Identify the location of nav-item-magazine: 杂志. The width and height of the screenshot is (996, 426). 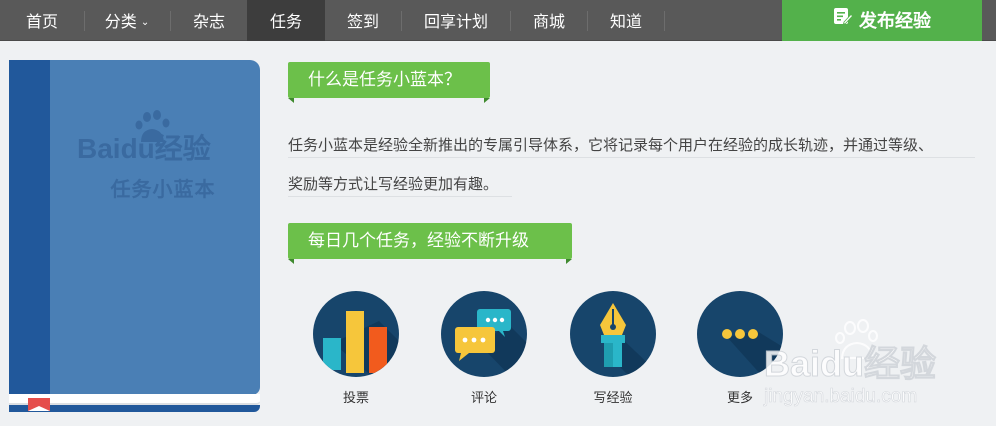
(209, 20).